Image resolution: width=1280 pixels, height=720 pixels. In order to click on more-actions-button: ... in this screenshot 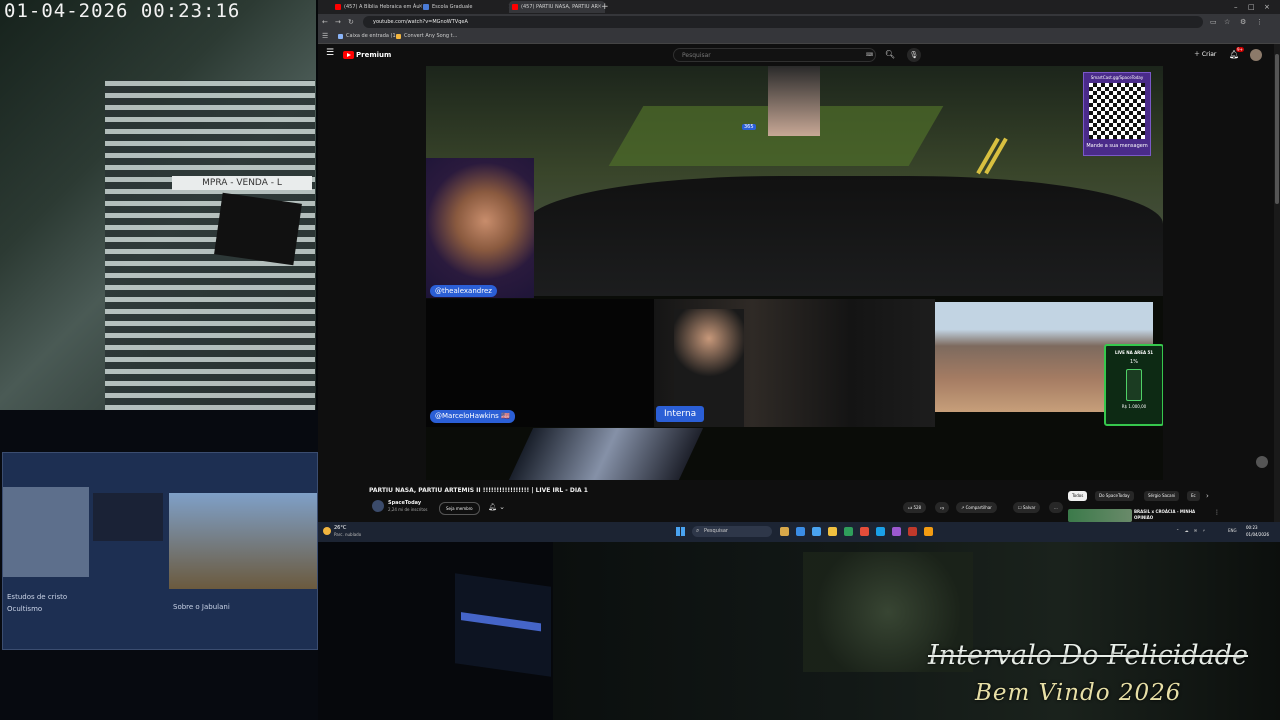, I will do `click(1056, 507)`.